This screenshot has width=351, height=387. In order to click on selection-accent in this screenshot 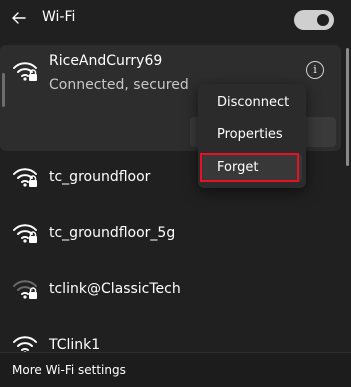, I will do `click(3, 90)`.